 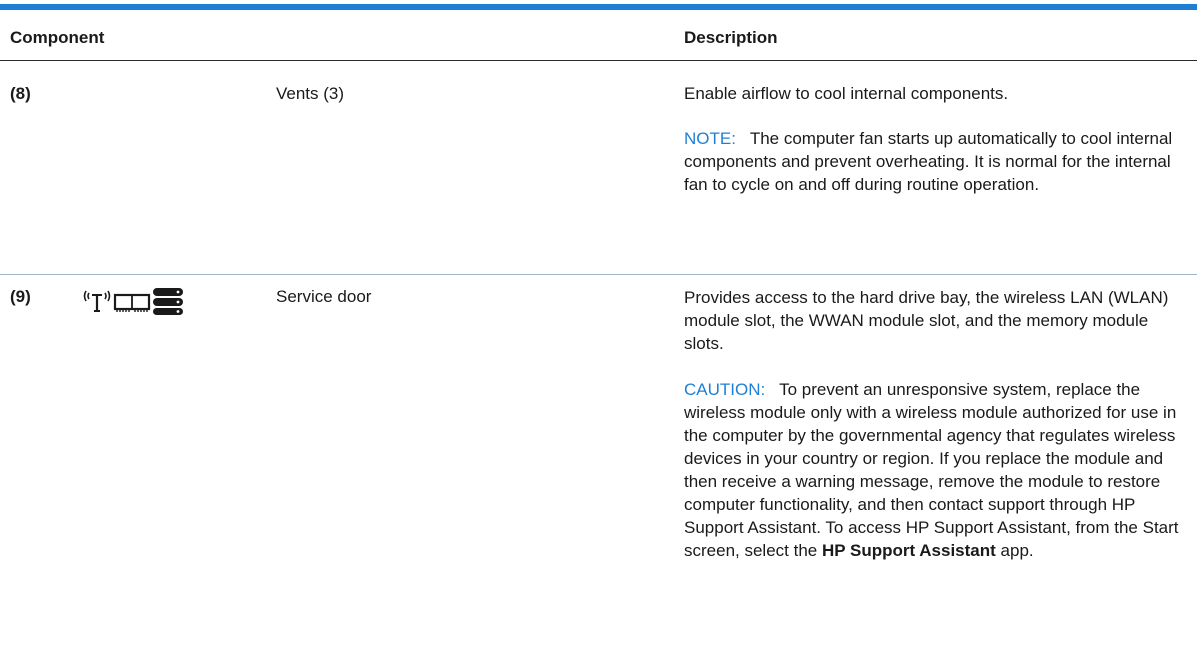 I want to click on component-number: (8), so click(x=20, y=93).